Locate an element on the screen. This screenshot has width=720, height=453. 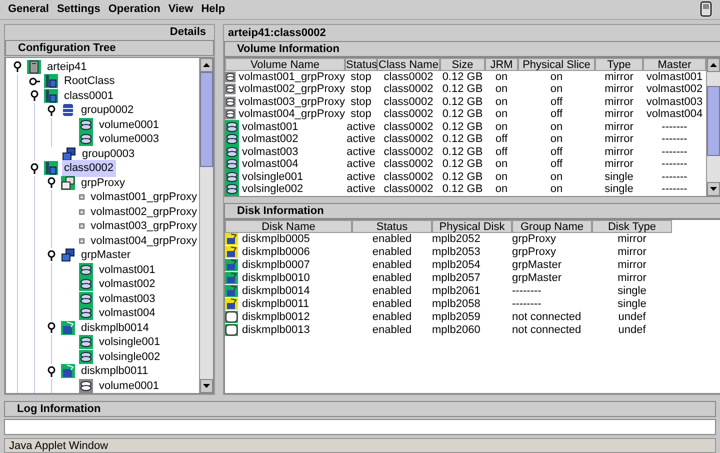
tree-item: volume0003 is located at coordinates (129, 139).